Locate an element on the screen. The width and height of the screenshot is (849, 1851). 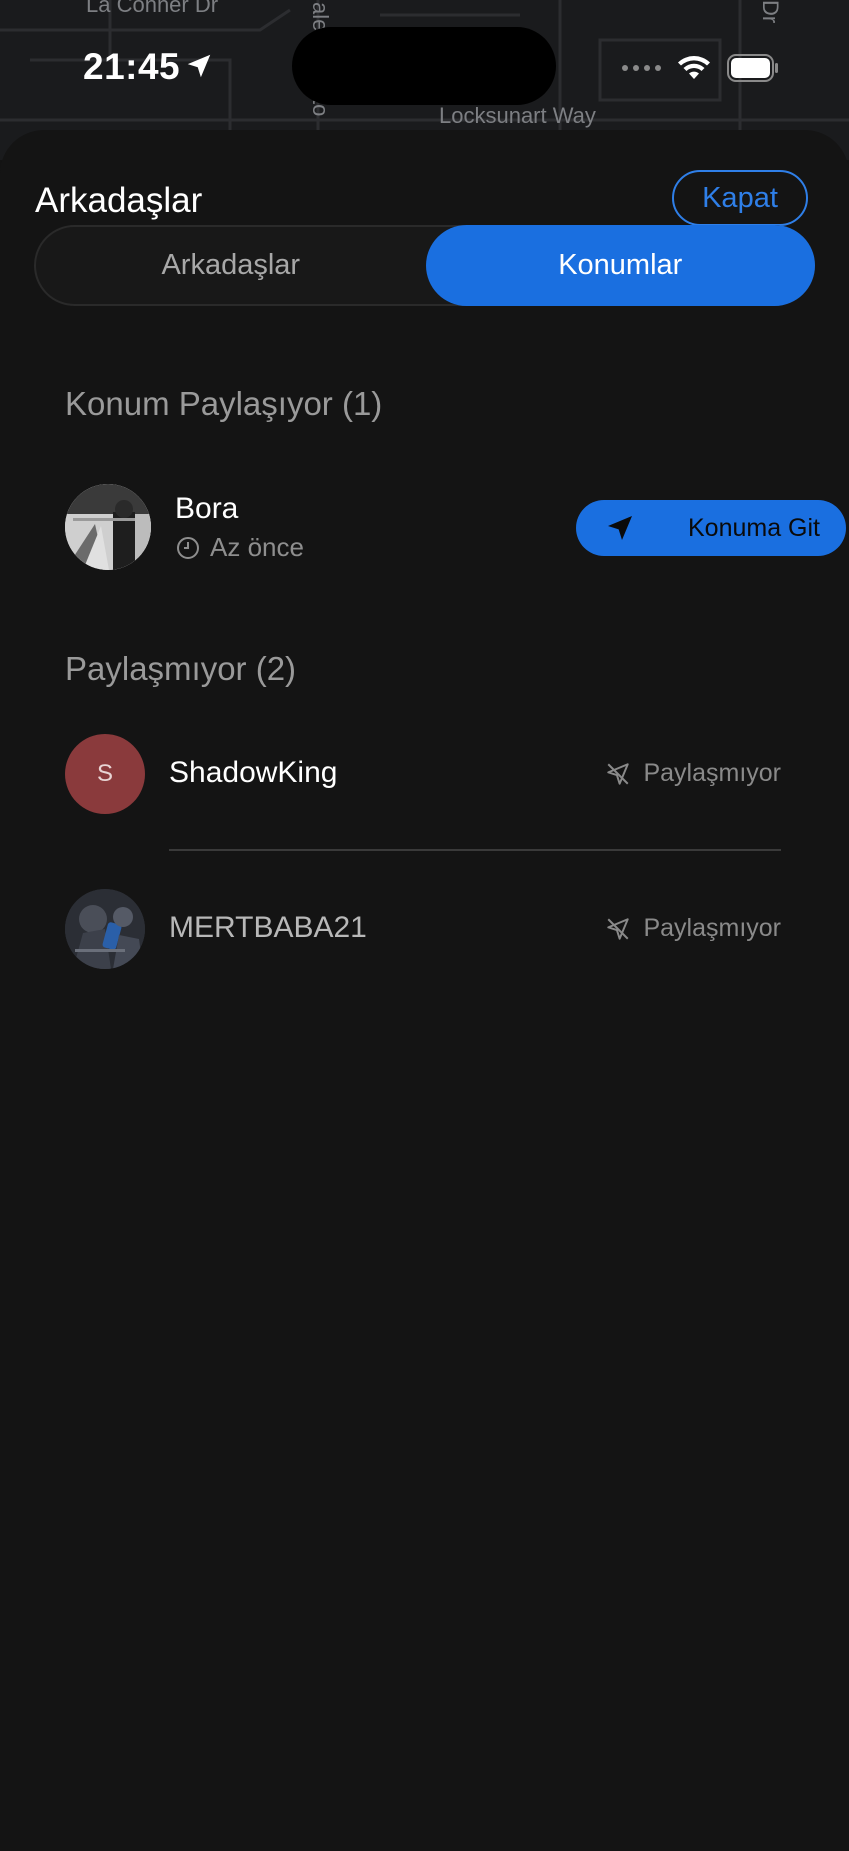
wifi-icon is located at coordinates (694, 67).